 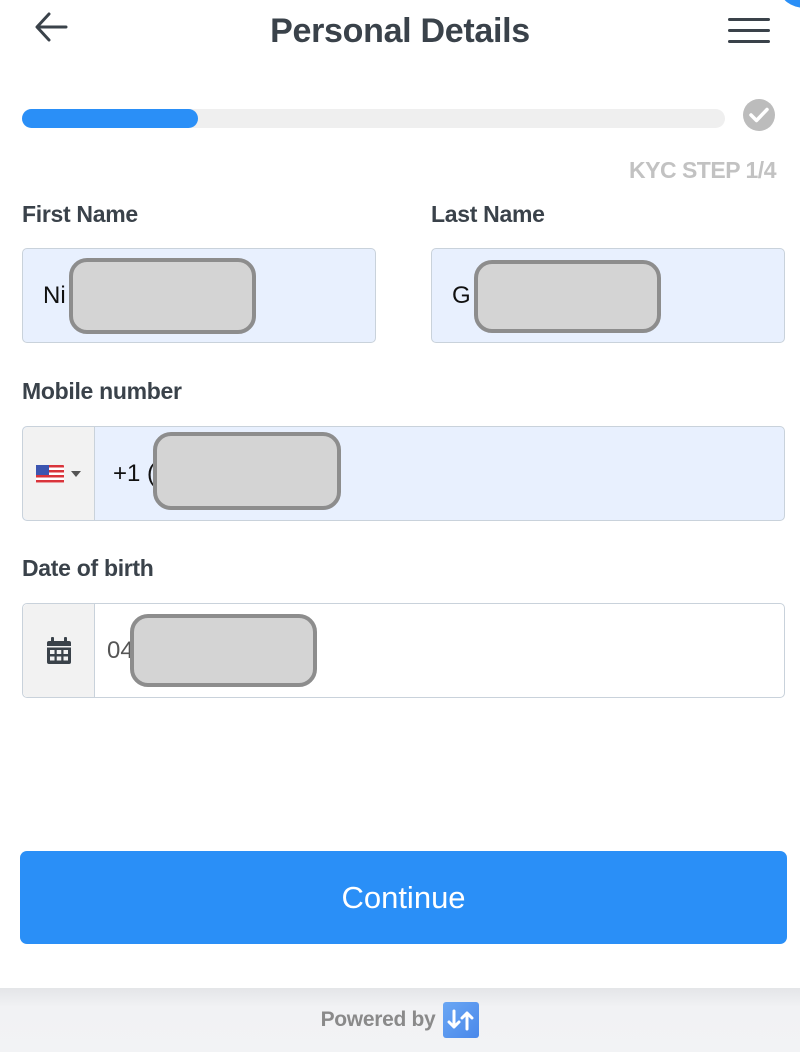 I want to click on footer: Powered by, so click(x=400, y=1020).